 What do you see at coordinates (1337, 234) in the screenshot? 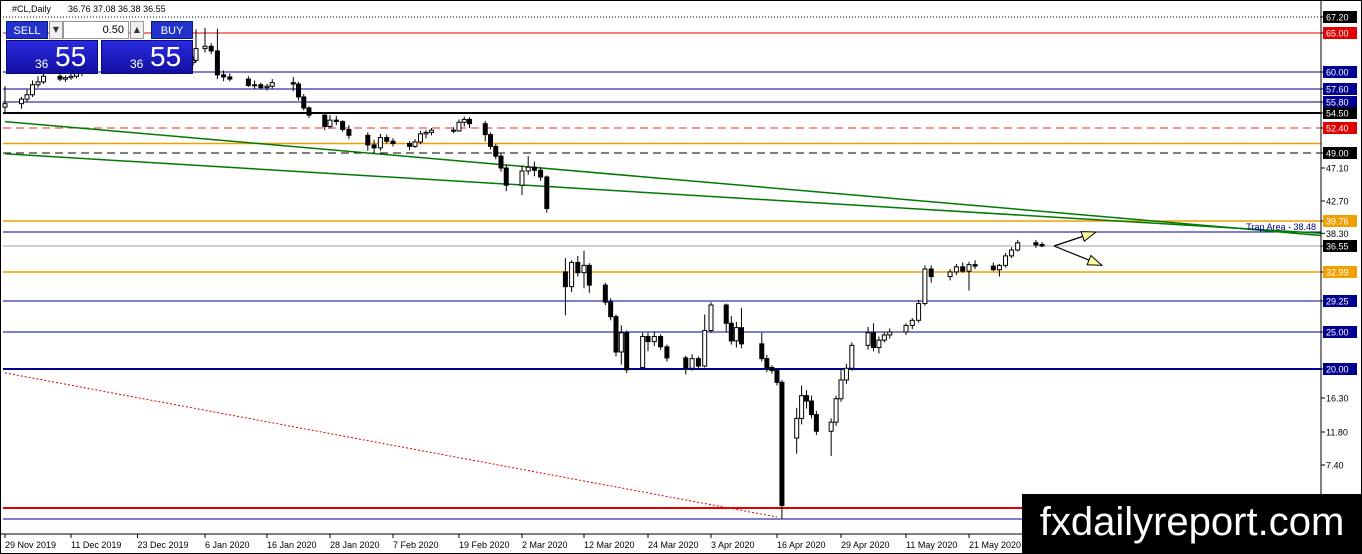
I see `price-label: 38.30` at bounding box center [1337, 234].